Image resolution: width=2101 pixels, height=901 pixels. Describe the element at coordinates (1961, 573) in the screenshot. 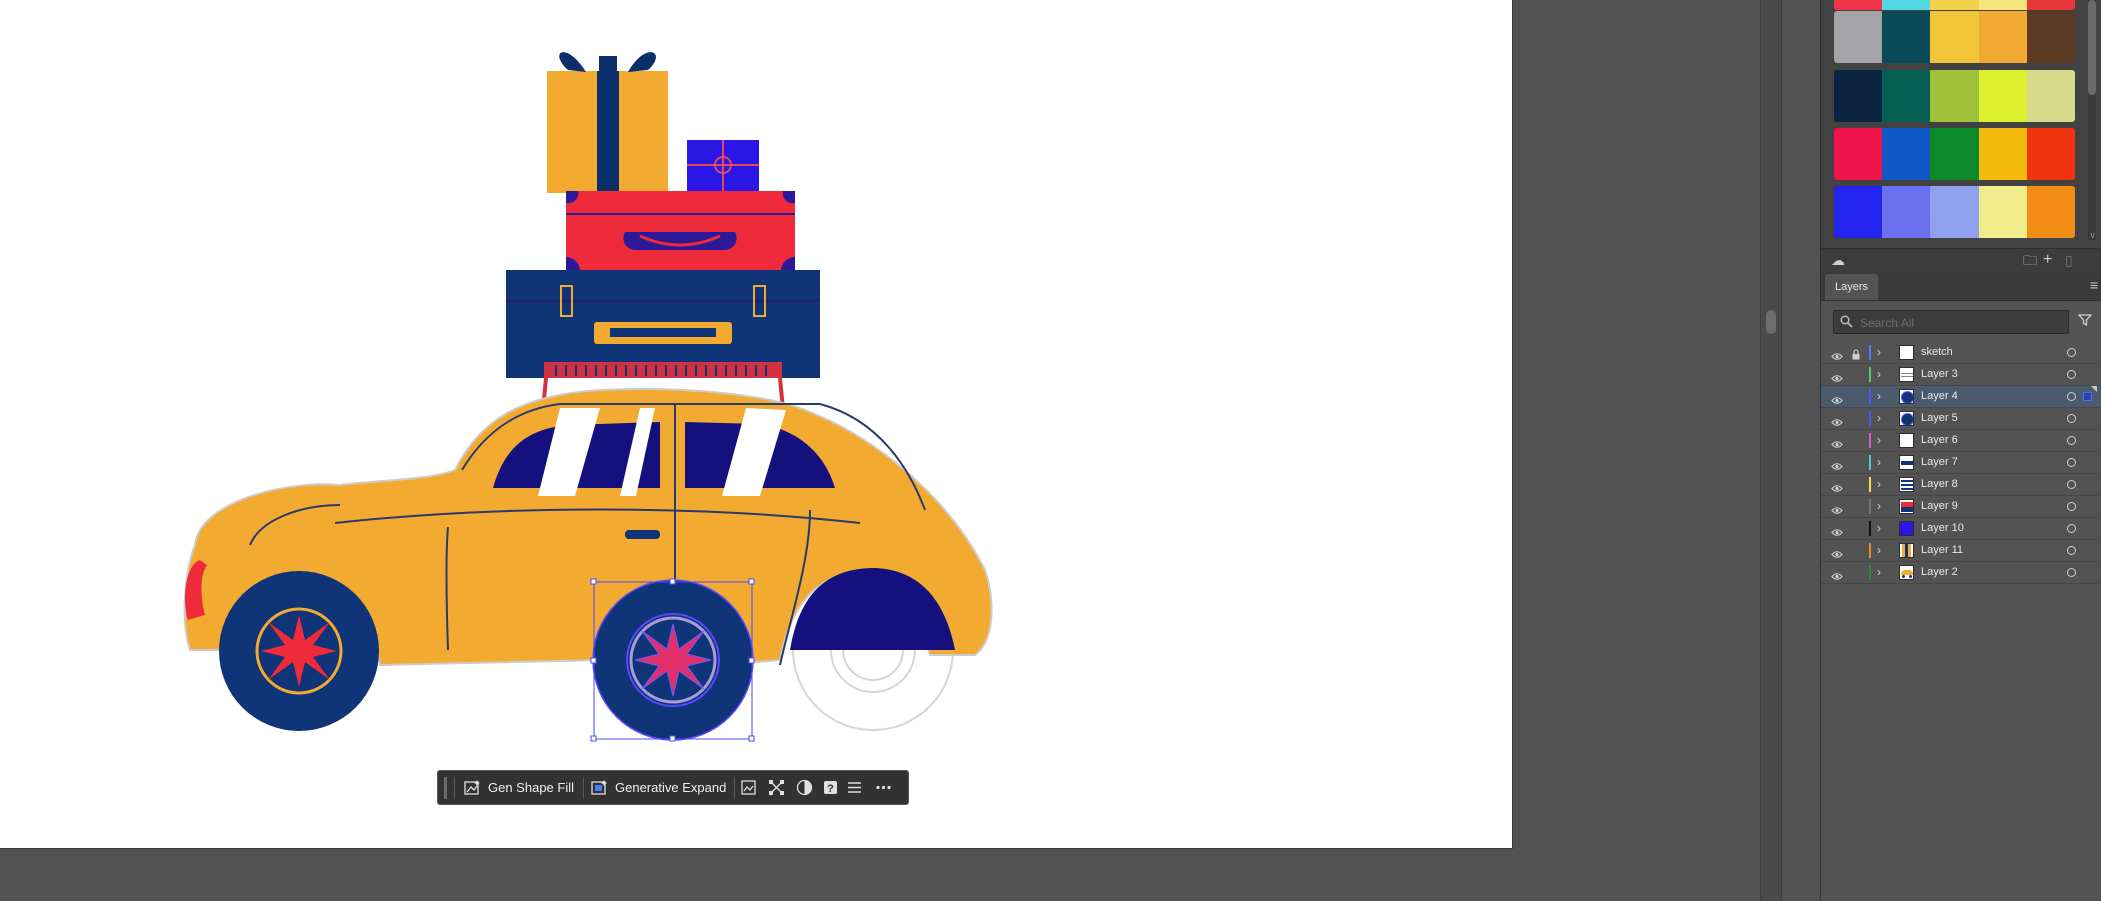

I see `layer-row-layer-2: › Layer 2` at that location.